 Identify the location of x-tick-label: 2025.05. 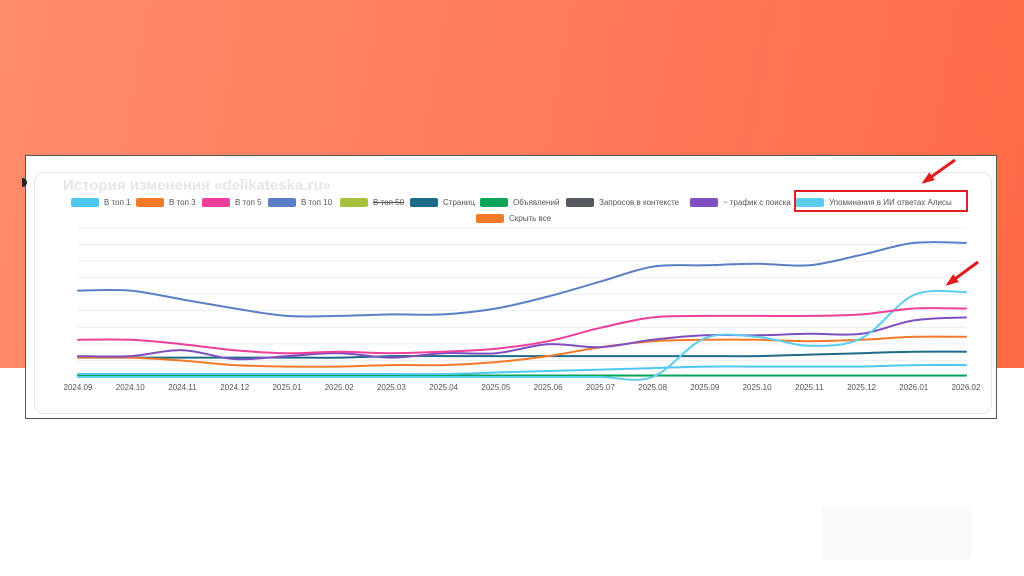
(495, 387).